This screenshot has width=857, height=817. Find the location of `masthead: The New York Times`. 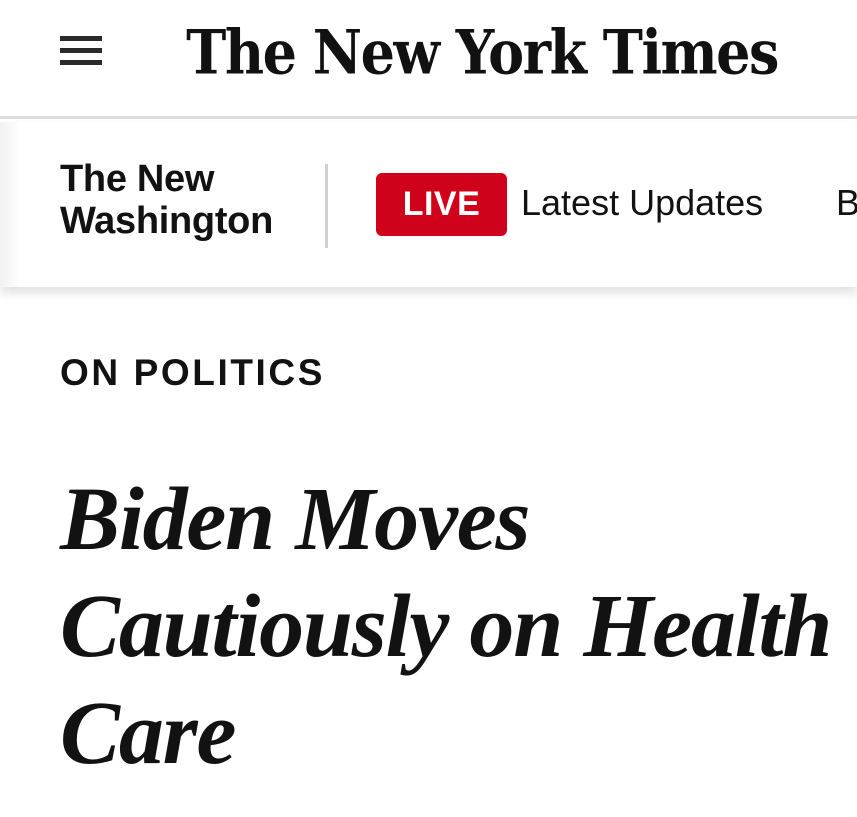

masthead: The New York Times is located at coordinates (428, 59).